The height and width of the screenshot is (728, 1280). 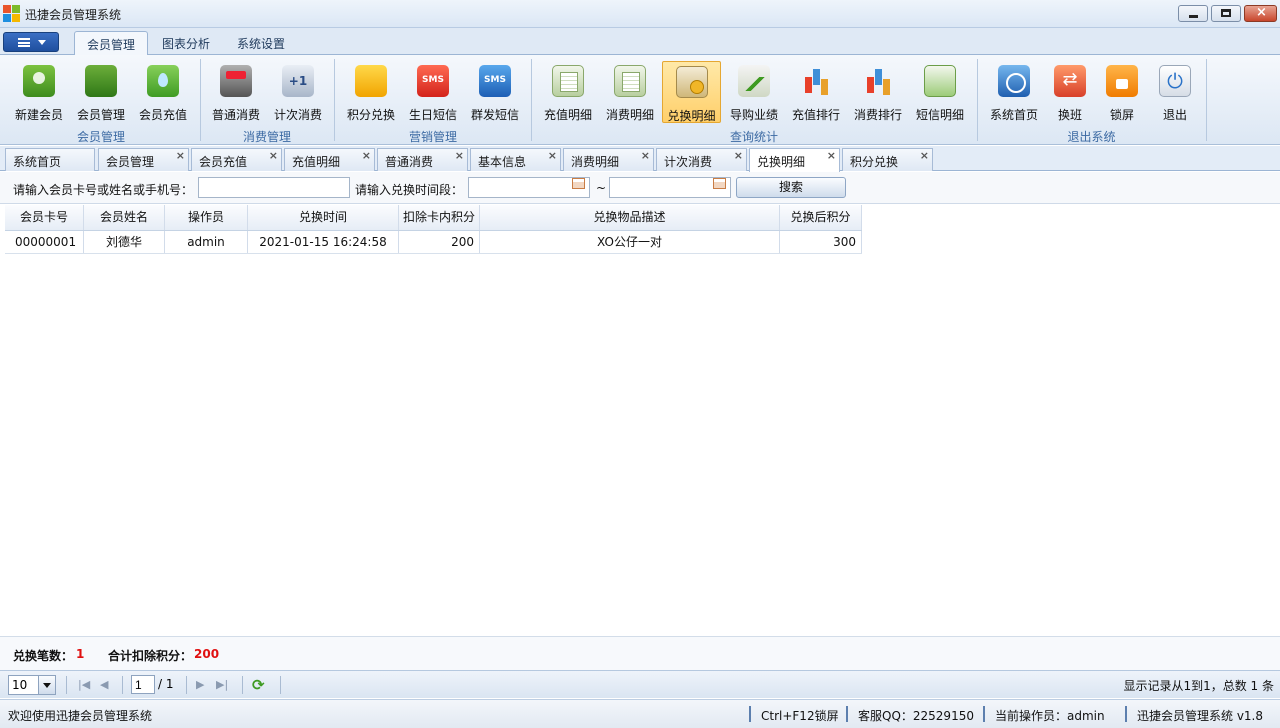 I want to click on status-divider, so click(x=1126, y=714).